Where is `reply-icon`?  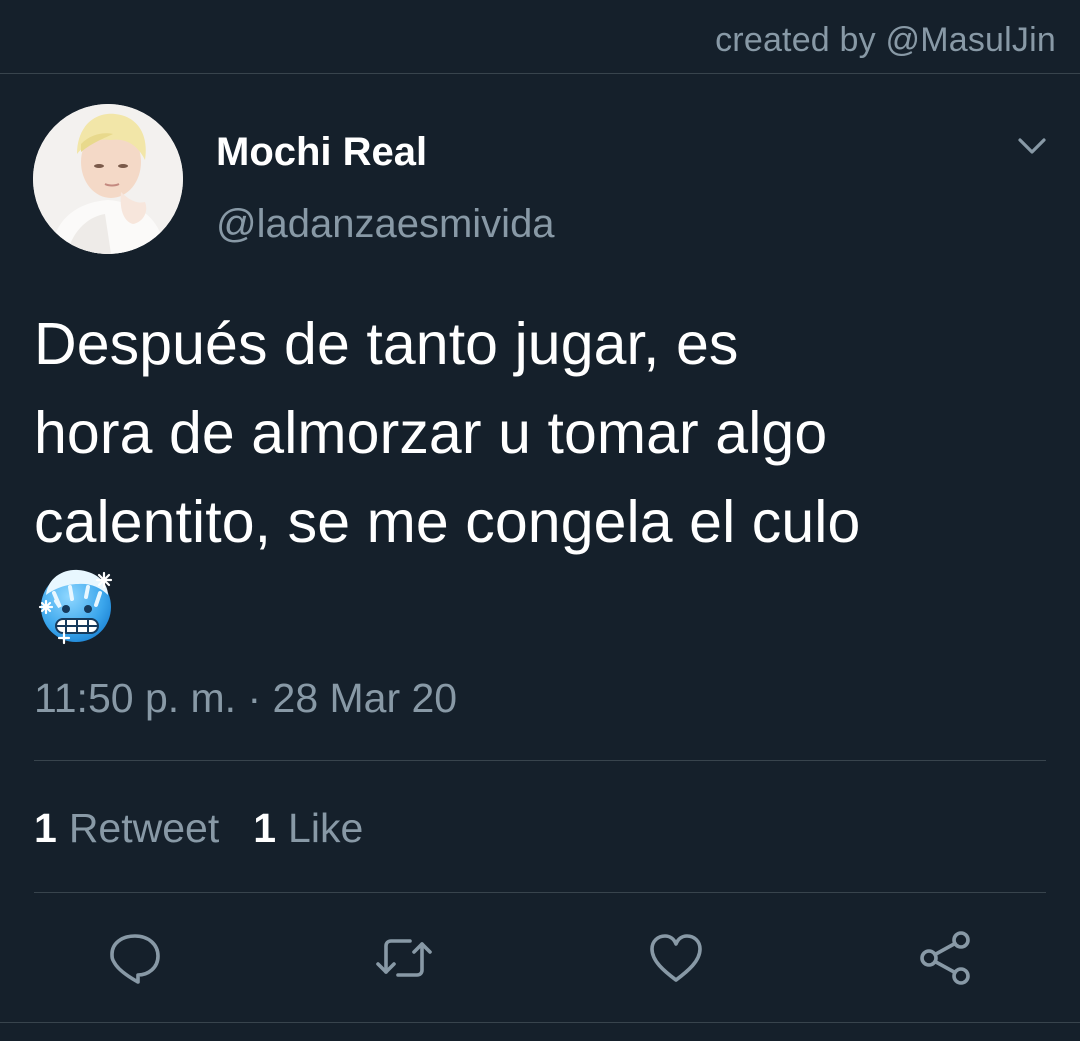
reply-icon is located at coordinates (135, 959).